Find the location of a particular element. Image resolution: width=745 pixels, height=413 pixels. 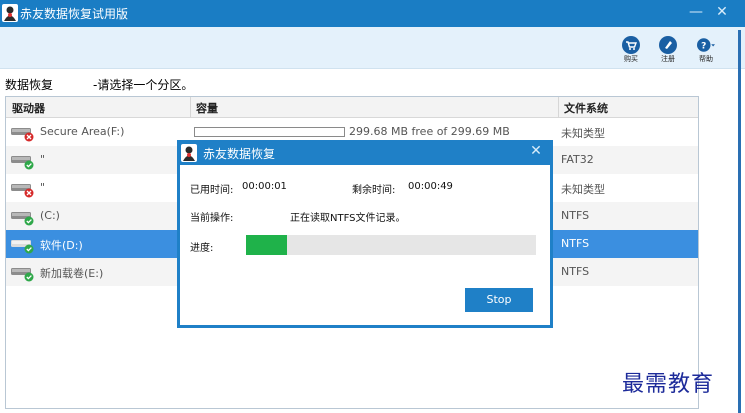

buy-button: 购买 is located at coordinates (631, 51).